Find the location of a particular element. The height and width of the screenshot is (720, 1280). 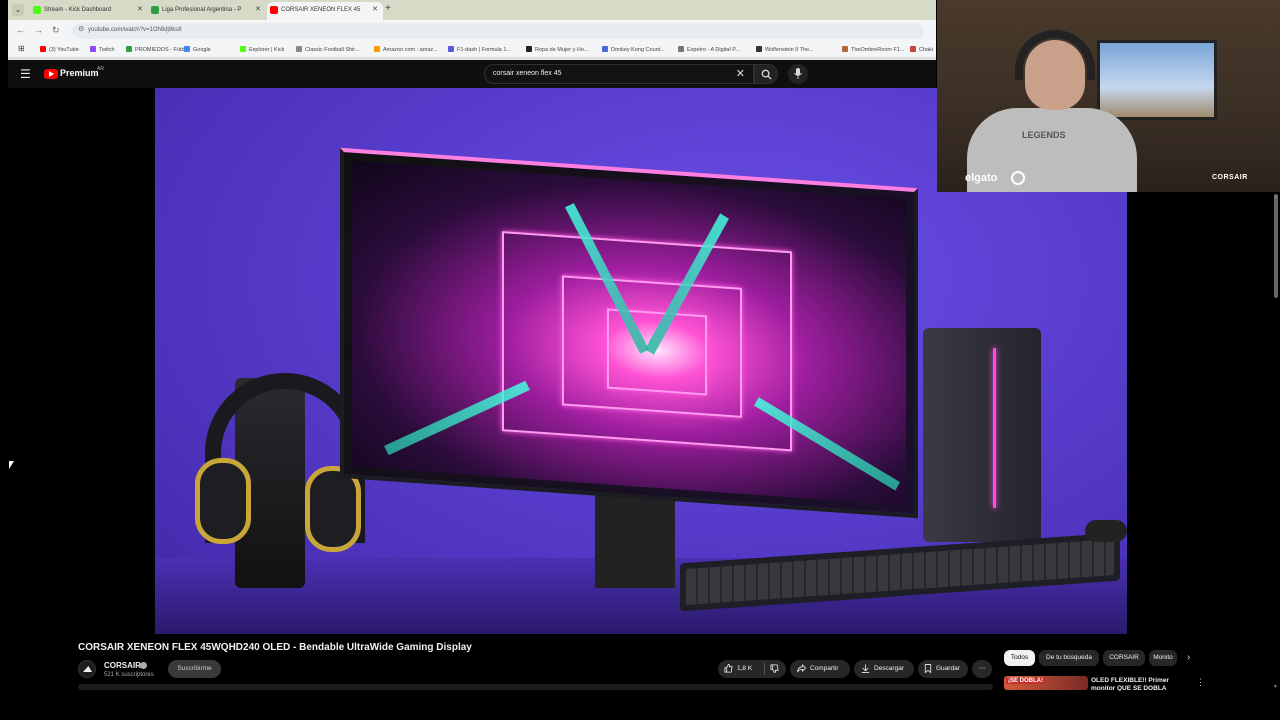

bookmark-item: (3) YouTube is located at coordinates (59, 49).